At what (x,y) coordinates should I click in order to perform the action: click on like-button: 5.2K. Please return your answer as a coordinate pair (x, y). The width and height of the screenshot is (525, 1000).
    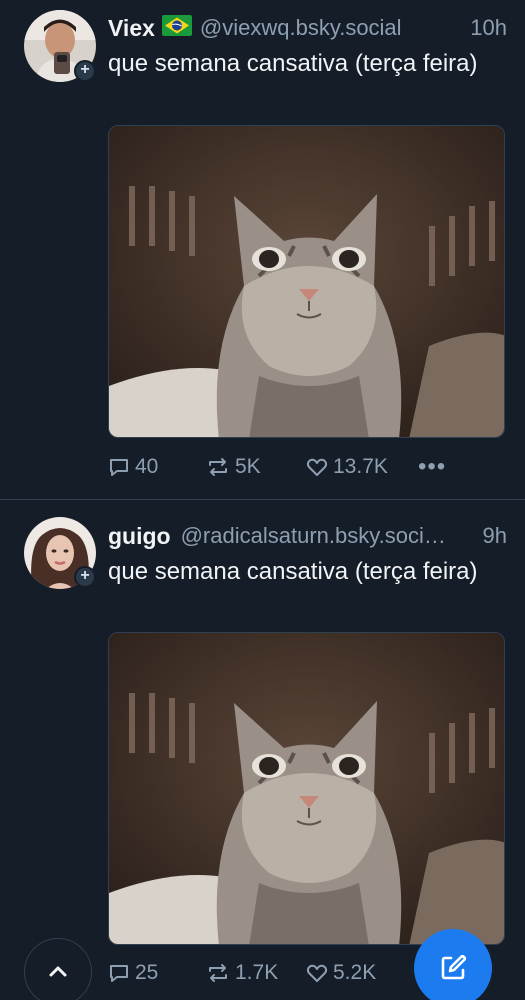
    Looking at the image, I should click on (356, 973).